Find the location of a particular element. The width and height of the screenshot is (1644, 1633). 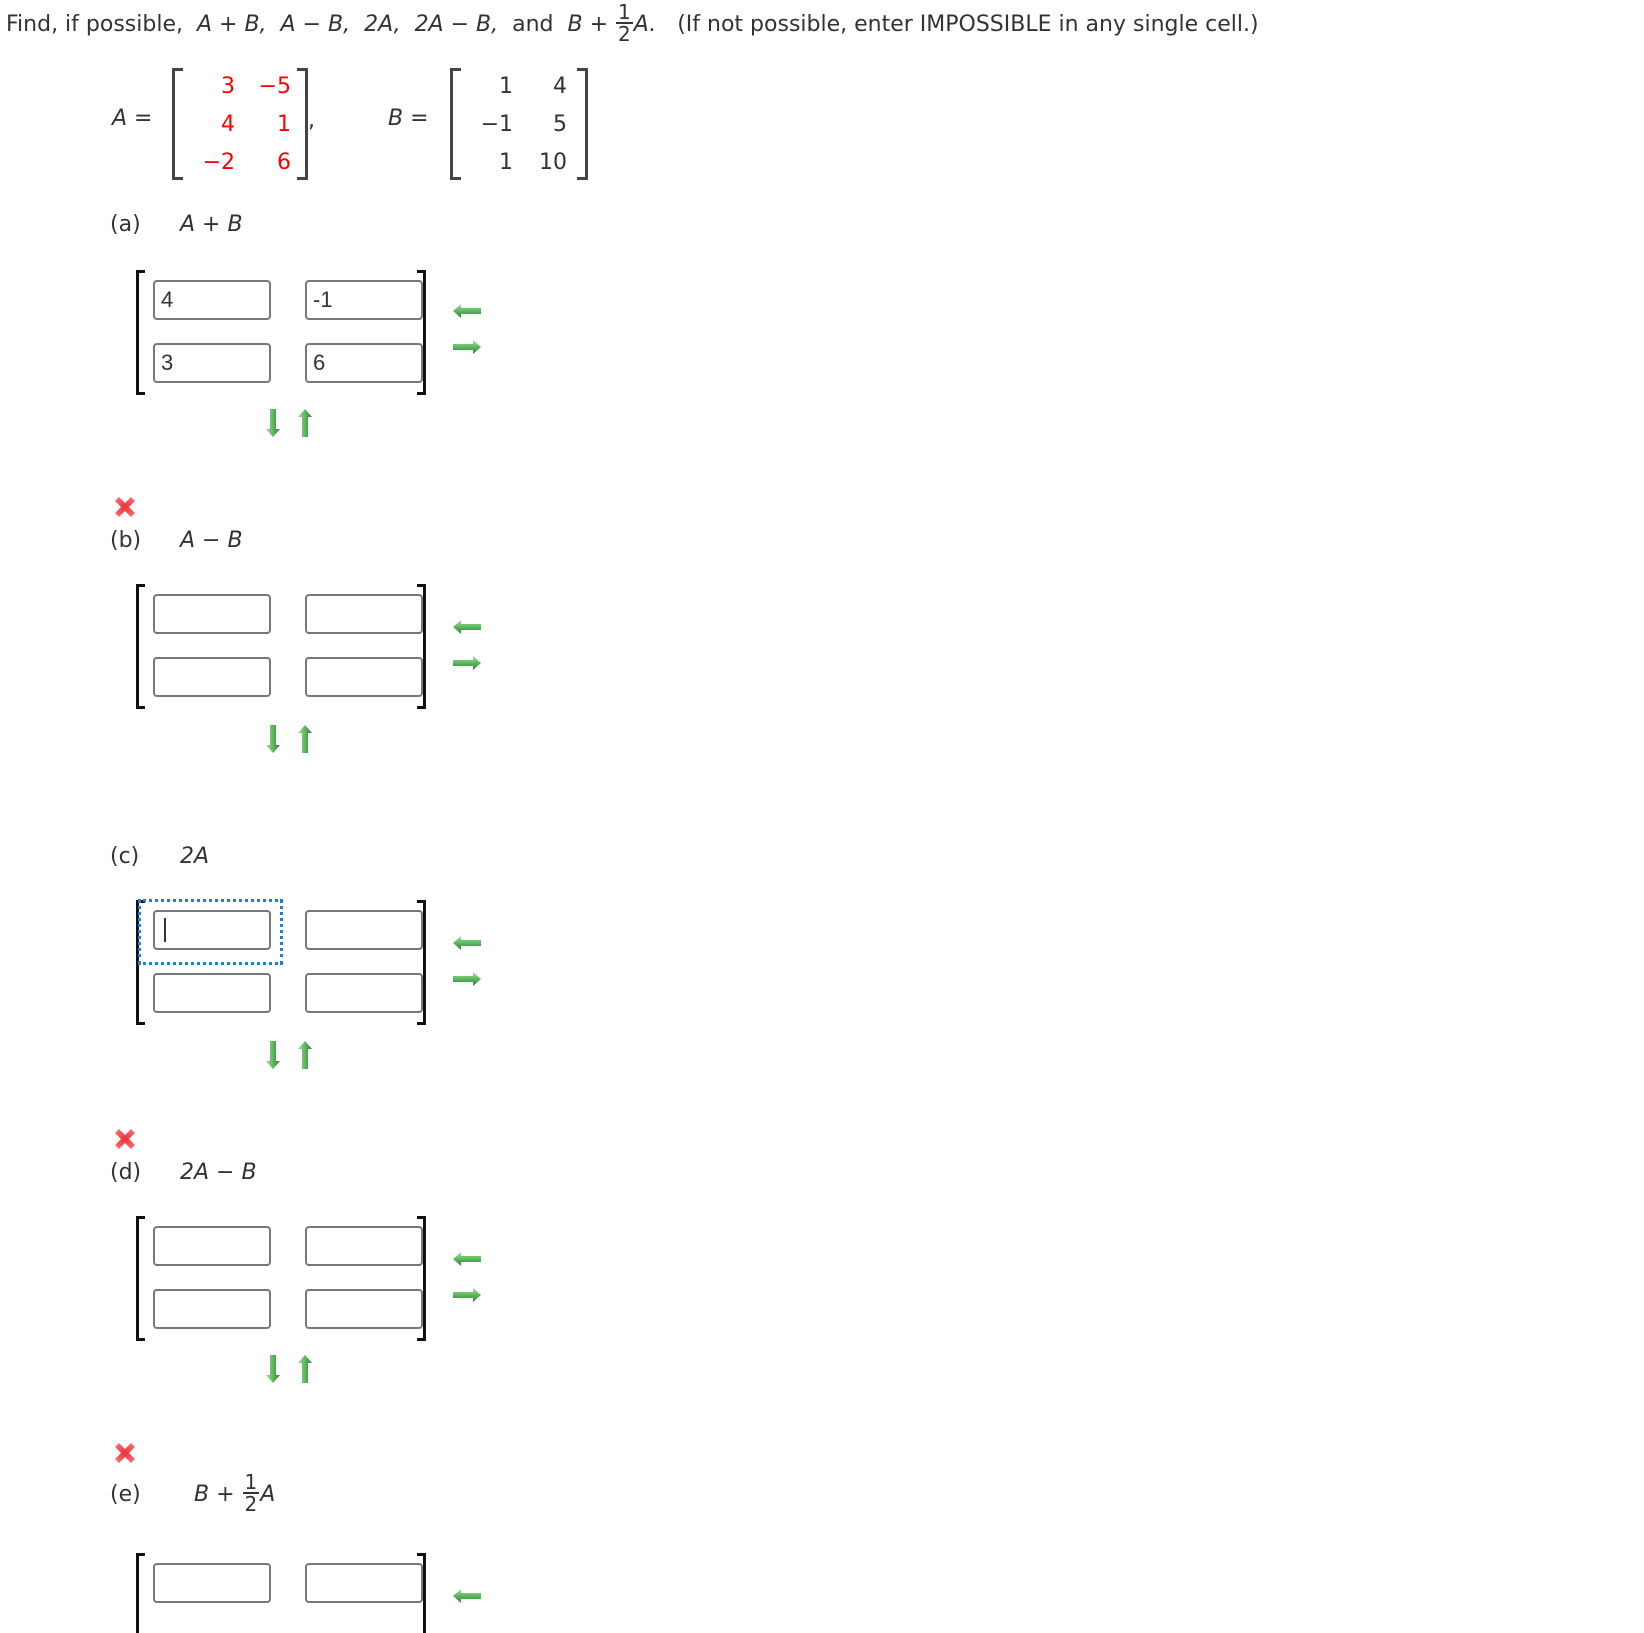

question-expr-half-a: A. is located at coordinates (645, 24).